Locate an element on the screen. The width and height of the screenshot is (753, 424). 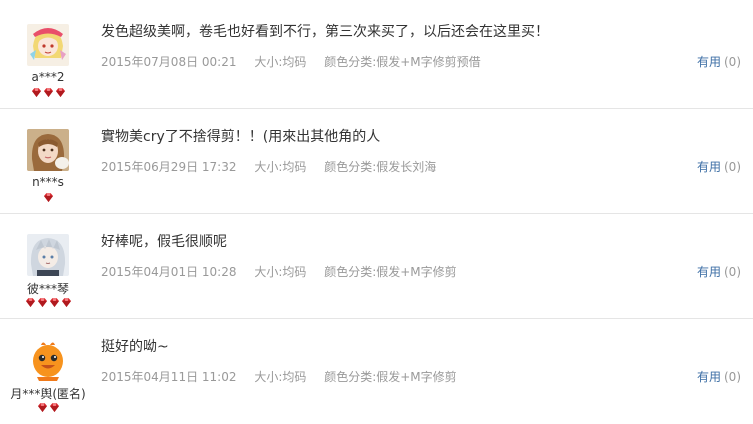
review-meta: 2015年04月11日 11:02 大小:均码 颜色分类:假发+M字修剪 is located at coordinates (286, 376).